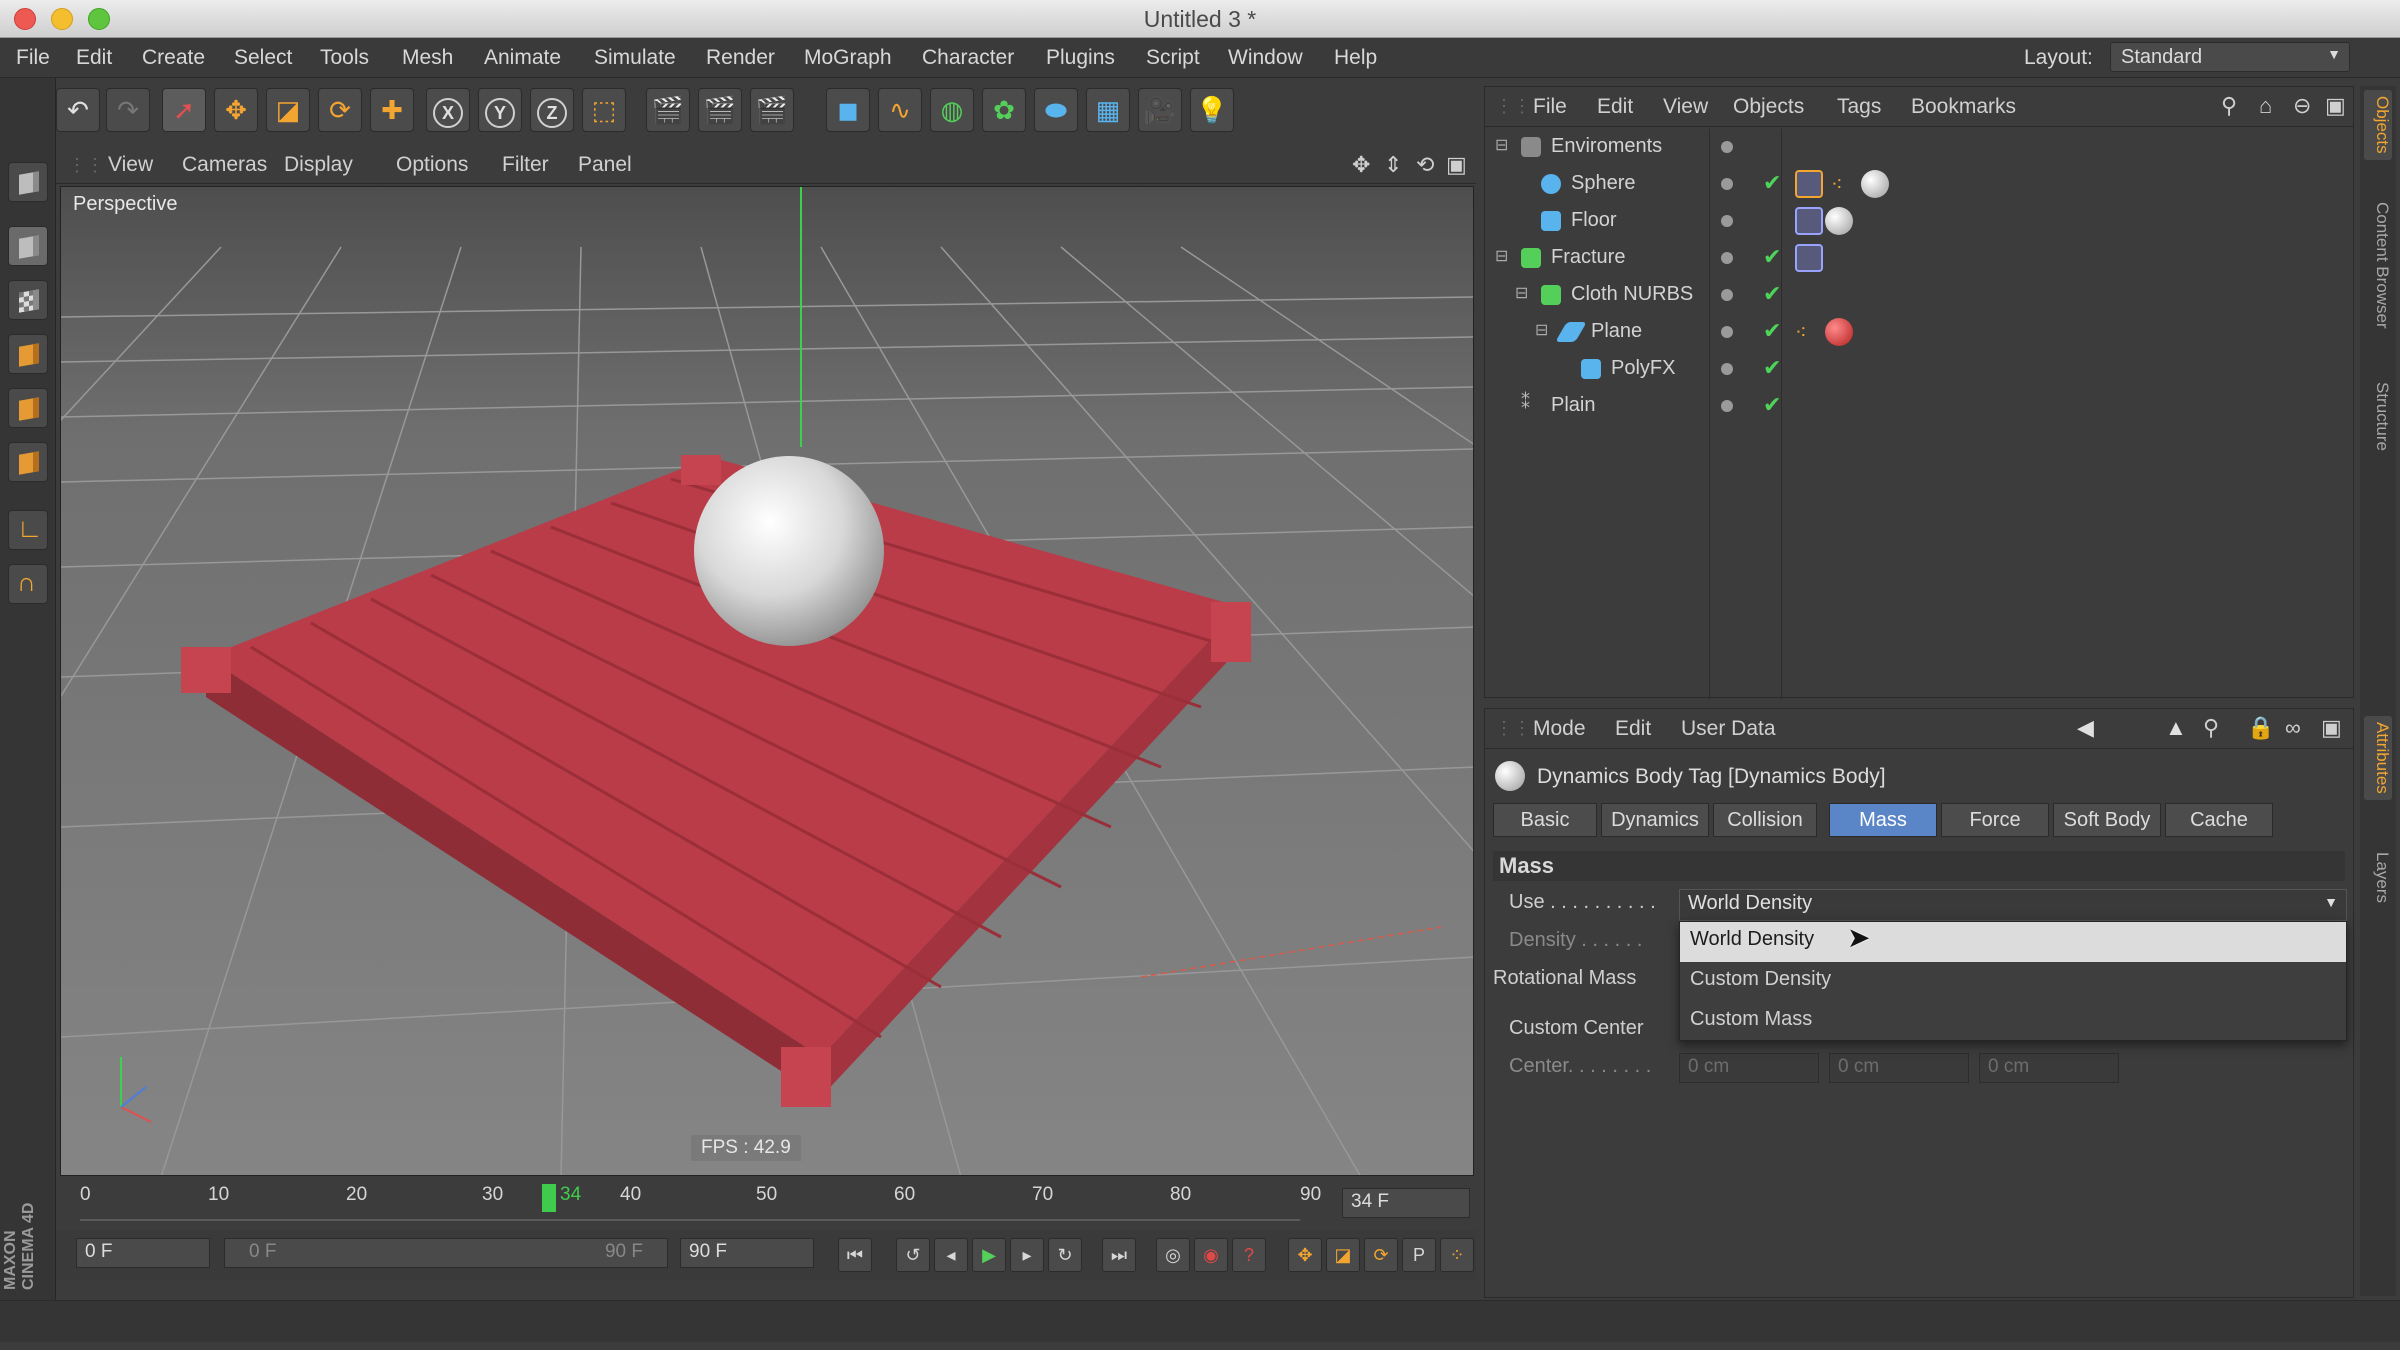 The height and width of the screenshot is (1350, 2400). What do you see at coordinates (1809, 221) in the screenshot?
I see `collider-tag-icon` at bounding box center [1809, 221].